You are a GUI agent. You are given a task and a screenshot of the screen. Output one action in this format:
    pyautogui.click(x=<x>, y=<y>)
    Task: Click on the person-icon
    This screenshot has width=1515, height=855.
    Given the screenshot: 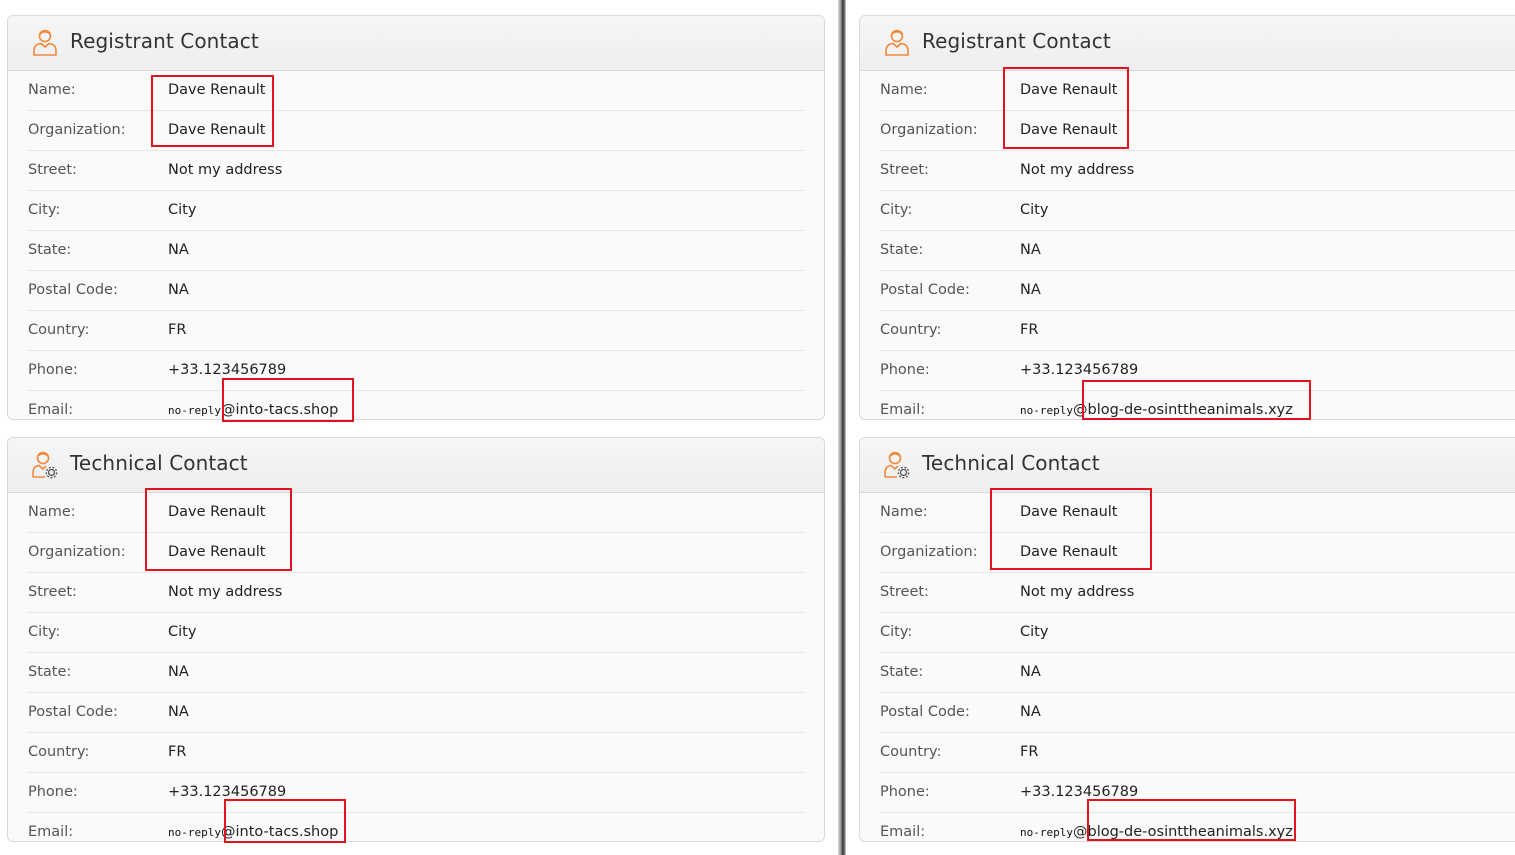 What is the action you would take?
    pyautogui.click(x=45, y=42)
    